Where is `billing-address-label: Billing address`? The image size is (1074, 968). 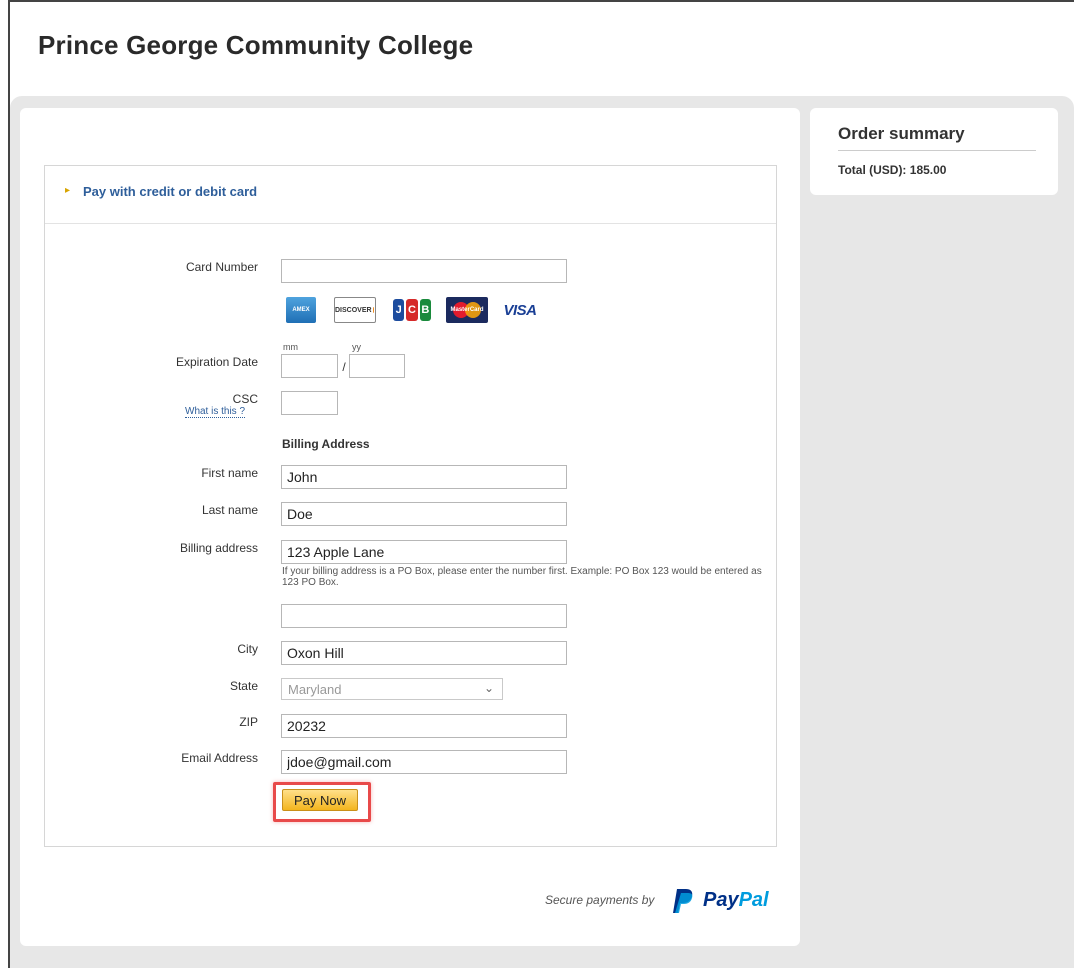
billing-address-label: Billing address is located at coordinates (218, 548).